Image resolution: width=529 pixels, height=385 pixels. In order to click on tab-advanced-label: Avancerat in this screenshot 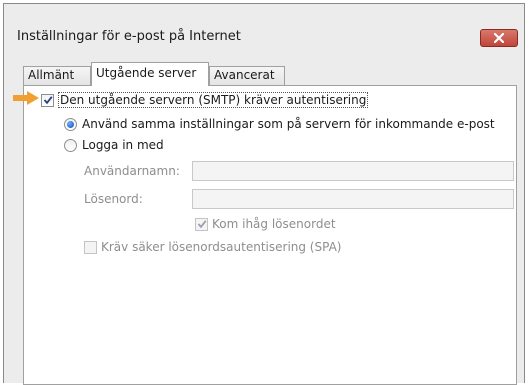, I will do `click(244, 75)`.